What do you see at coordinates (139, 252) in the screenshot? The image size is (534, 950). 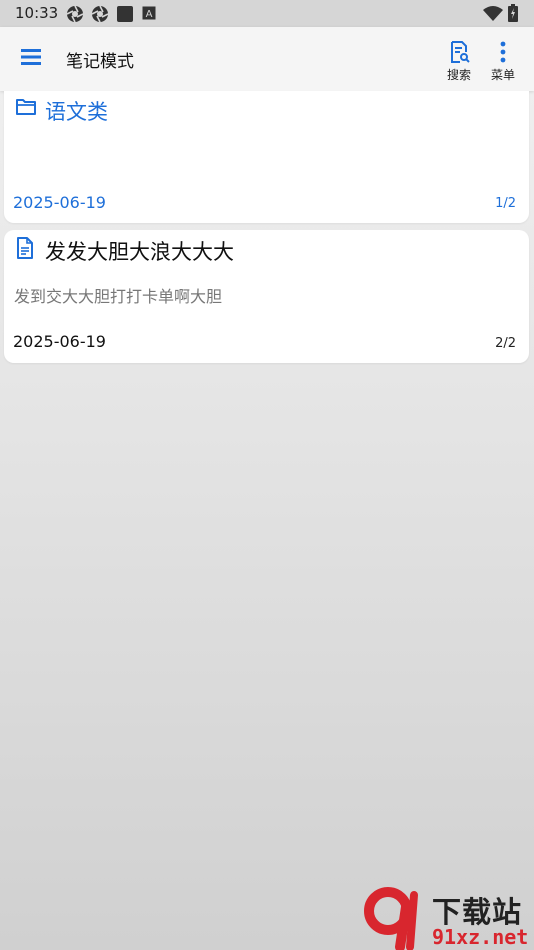 I see `note-title: 发发大胆大浪大大大` at bounding box center [139, 252].